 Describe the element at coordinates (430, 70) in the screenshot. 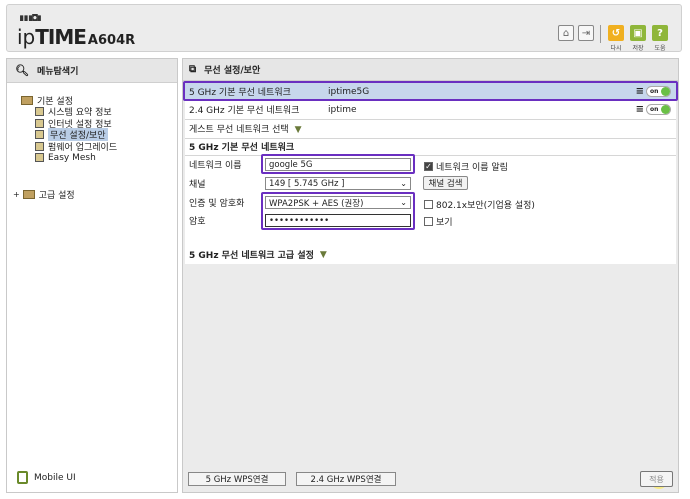

I see `page-title: ⧉ 무선 설정/보안` at that location.